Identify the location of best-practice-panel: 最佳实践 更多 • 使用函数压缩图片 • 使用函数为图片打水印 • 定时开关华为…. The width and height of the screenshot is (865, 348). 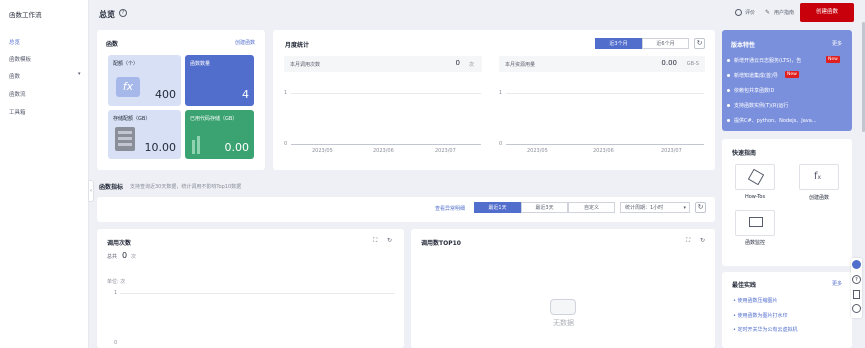
(787, 310).